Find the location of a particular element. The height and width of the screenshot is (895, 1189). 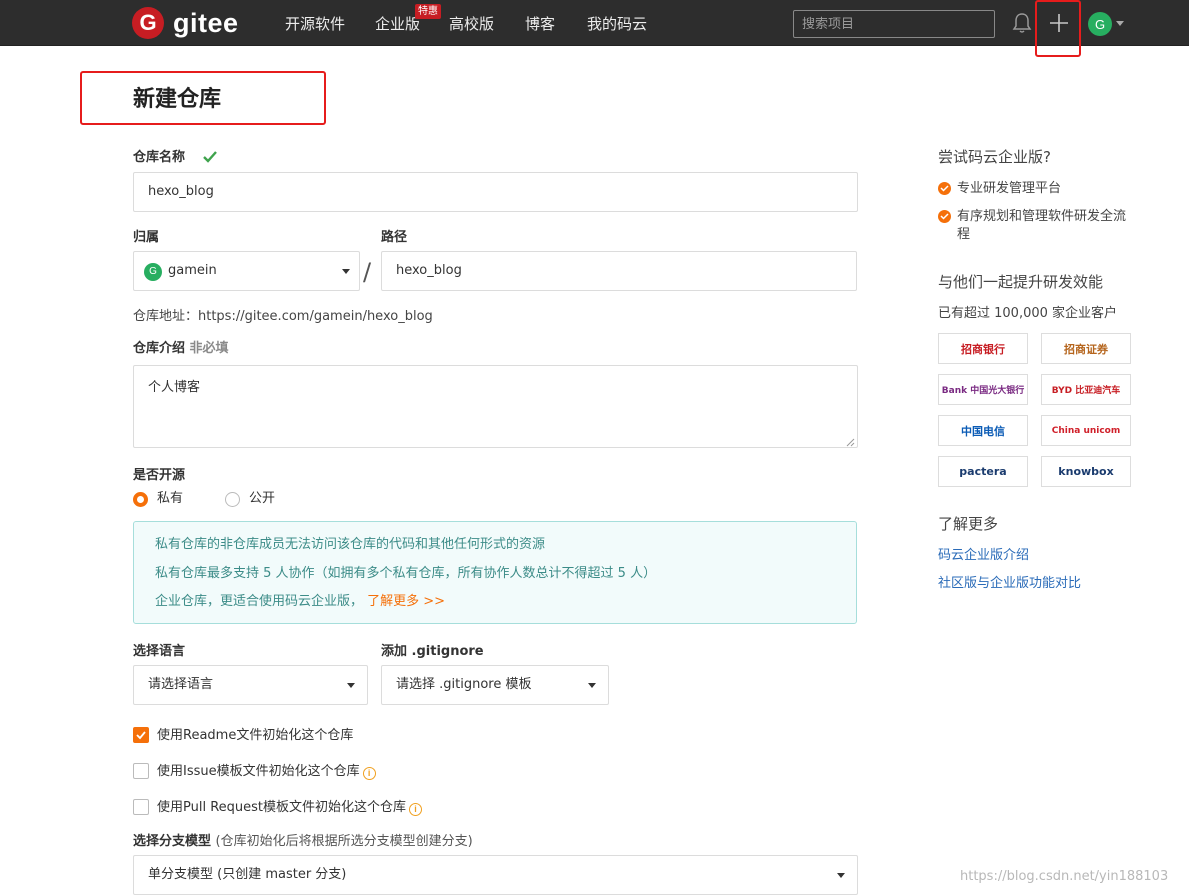

sidebar-link-enterprise-intro: 码云企业版介绍 is located at coordinates (983, 556).